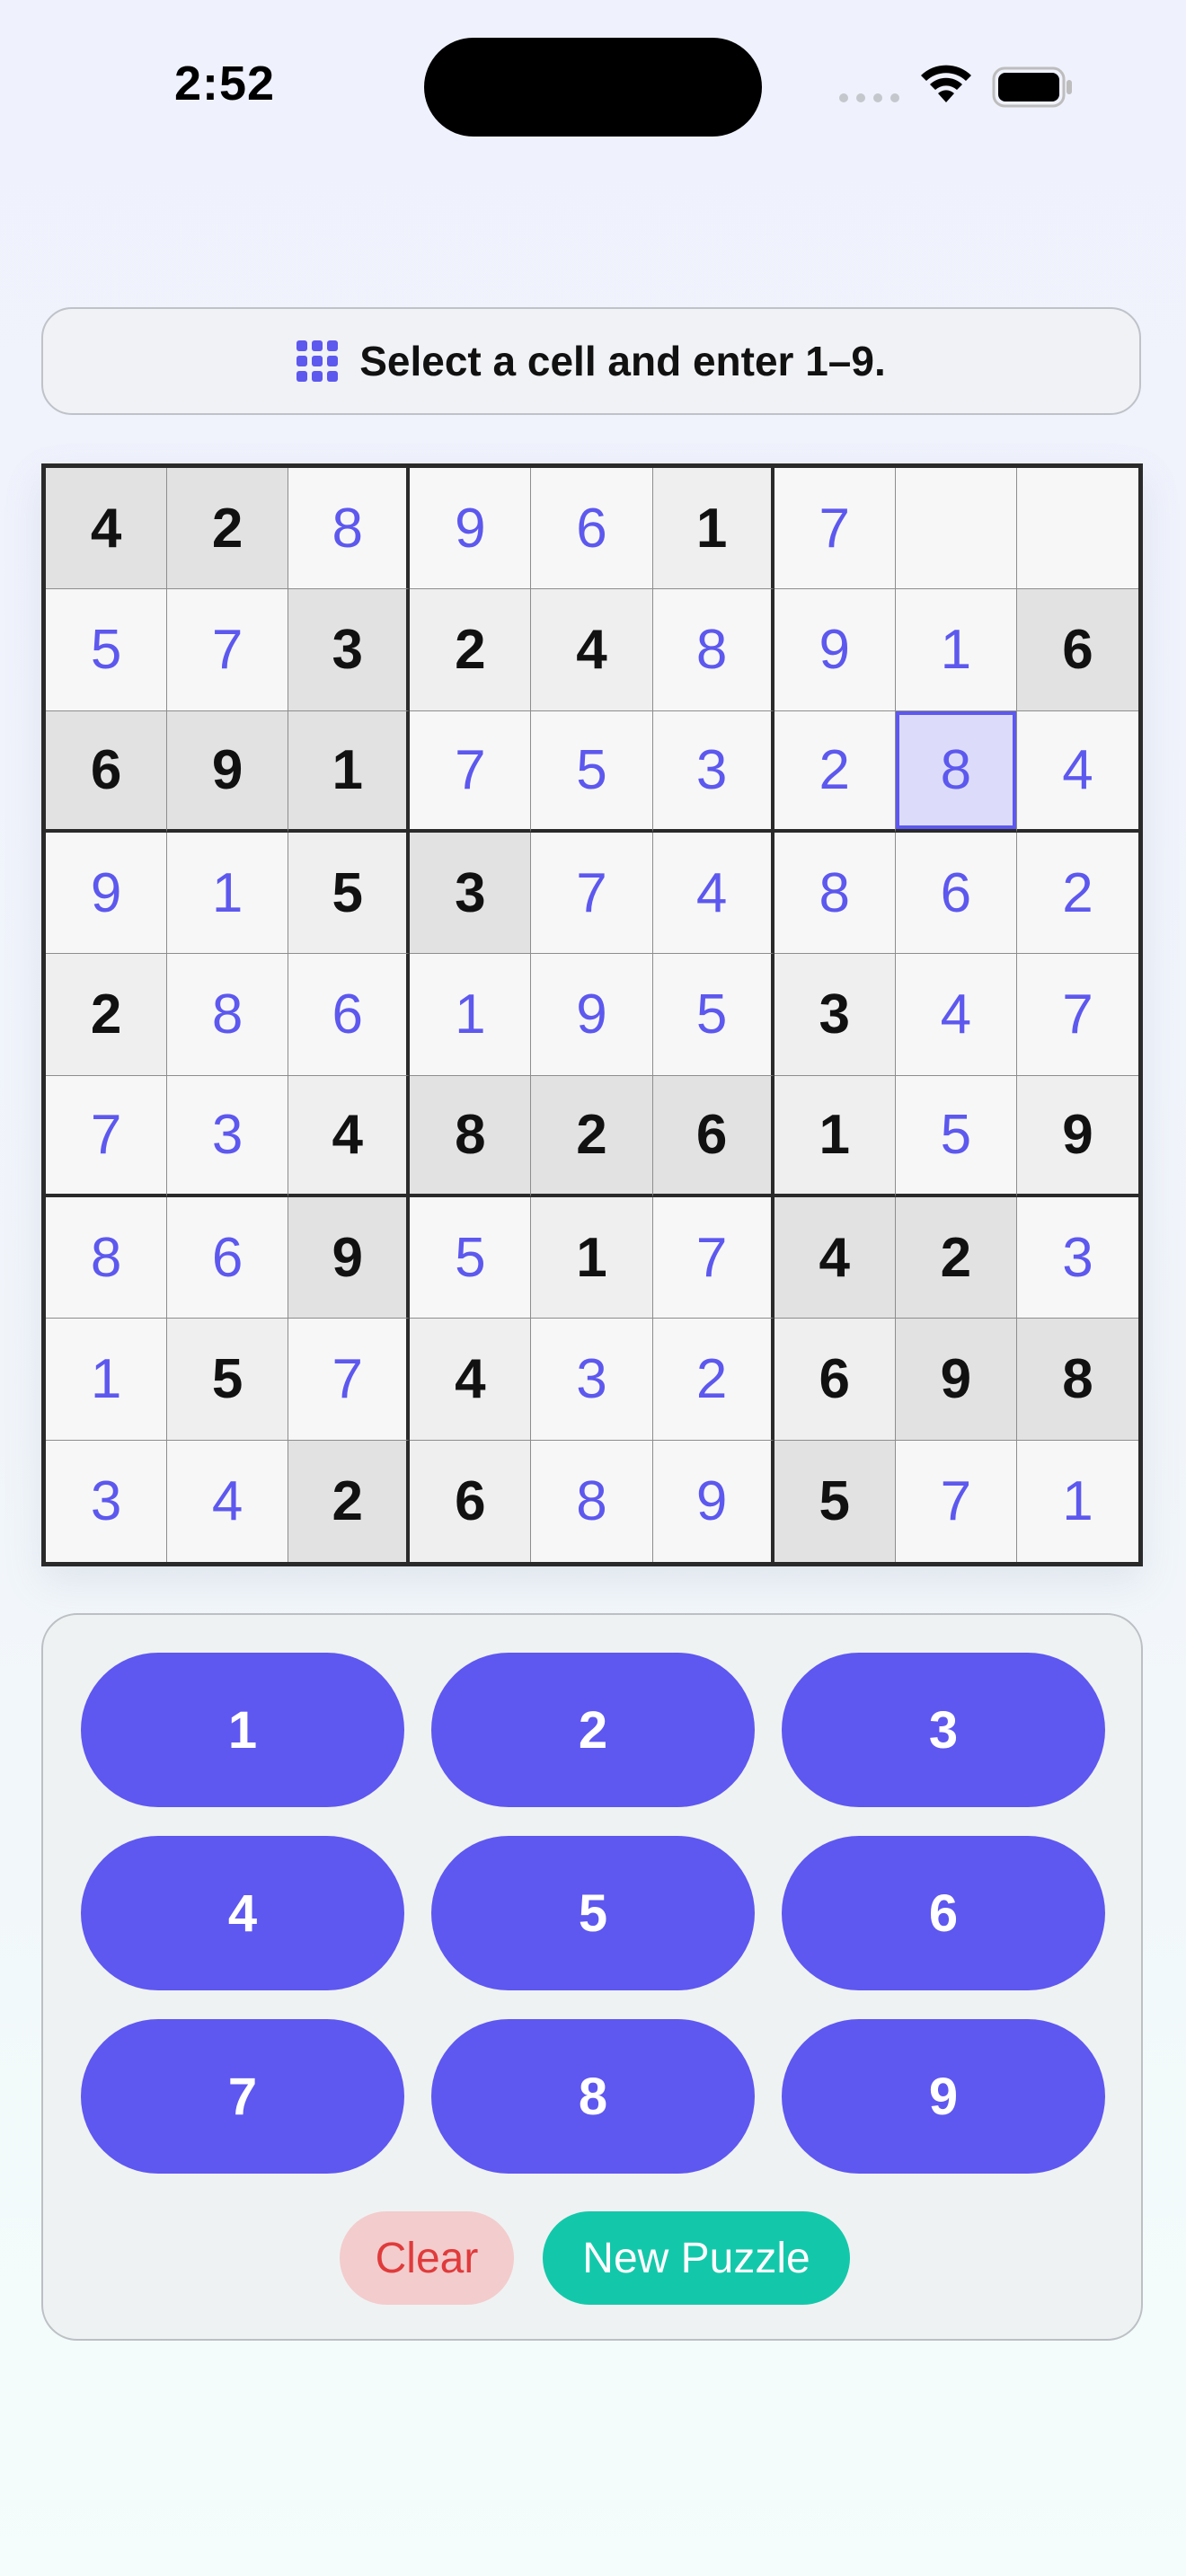 Image resolution: width=1186 pixels, height=2576 pixels. What do you see at coordinates (593, 1913) in the screenshot?
I see `key-5: 5` at bounding box center [593, 1913].